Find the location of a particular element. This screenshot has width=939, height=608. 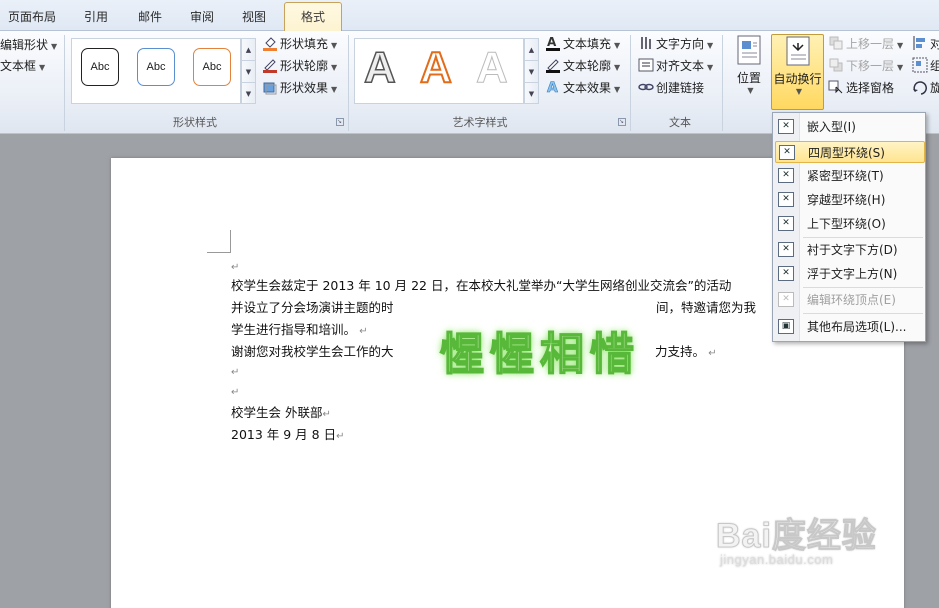

text-direction-button: 文字方向 ▼ is located at coordinates (675, 44).